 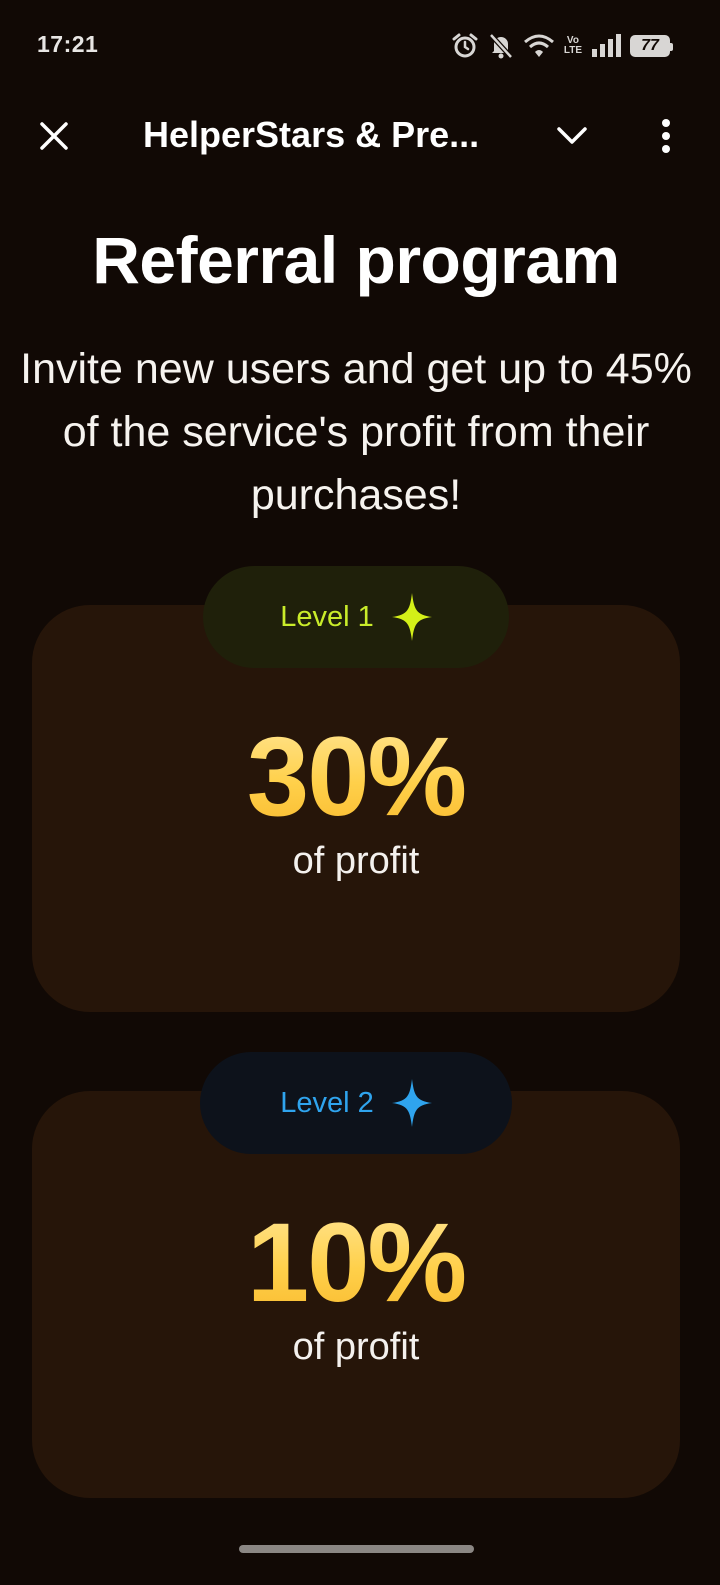 I want to click on close-button, so click(x=54, y=136).